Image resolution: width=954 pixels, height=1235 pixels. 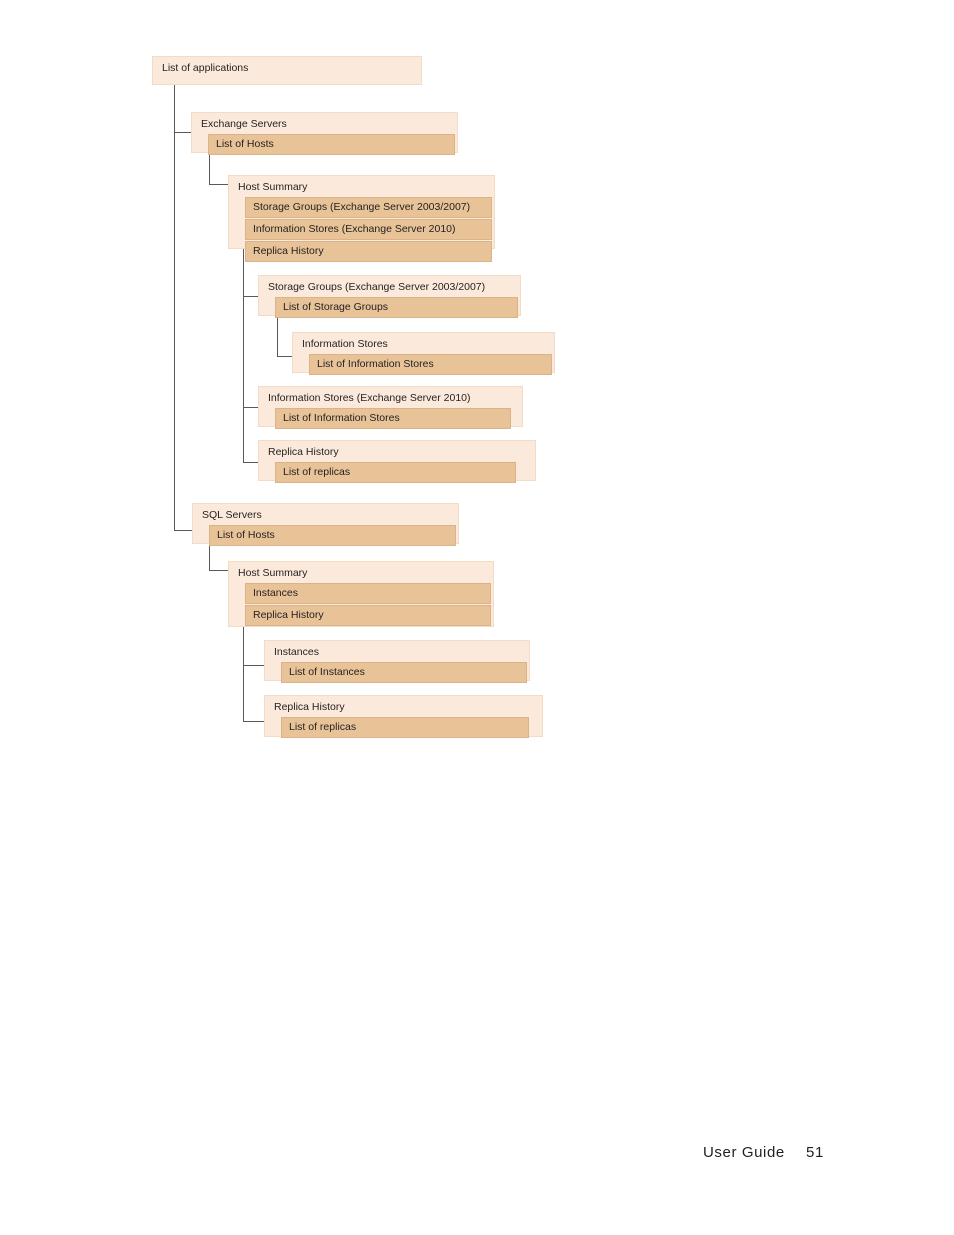 I want to click on item-list: Instances Replica History, so click(x=363, y=604).